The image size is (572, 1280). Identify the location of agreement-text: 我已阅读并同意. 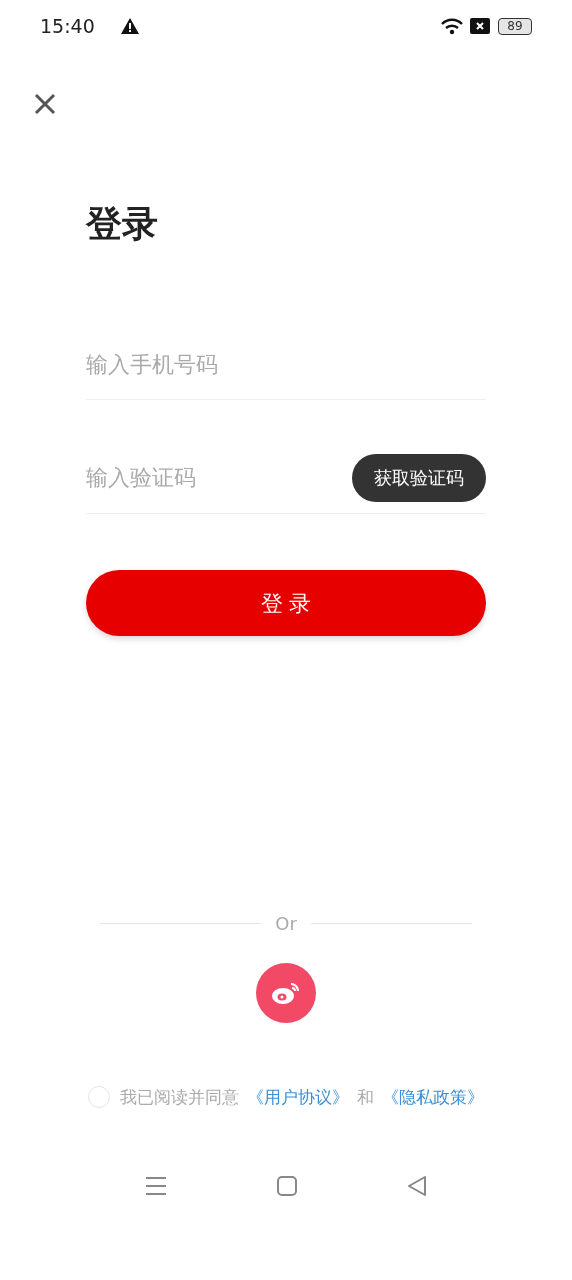
(179, 1097).